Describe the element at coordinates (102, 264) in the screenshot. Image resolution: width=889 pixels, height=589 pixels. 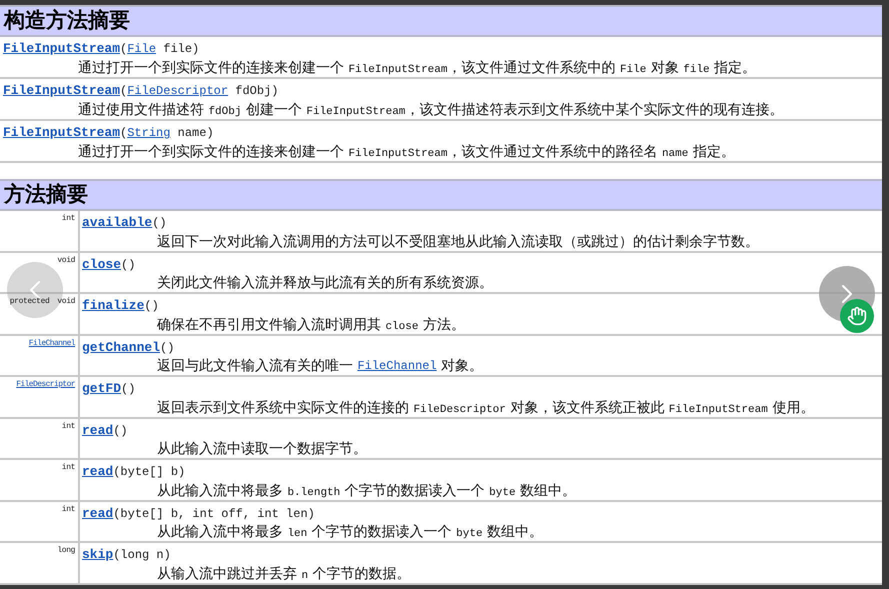
I see `method-link: close` at that location.